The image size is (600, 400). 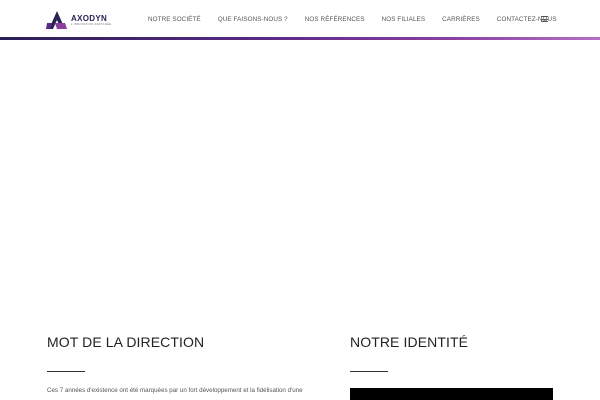 What do you see at coordinates (335, 19) in the screenshot?
I see `nav-item-nos-references: NOS RÉFÉRENCES` at bounding box center [335, 19].